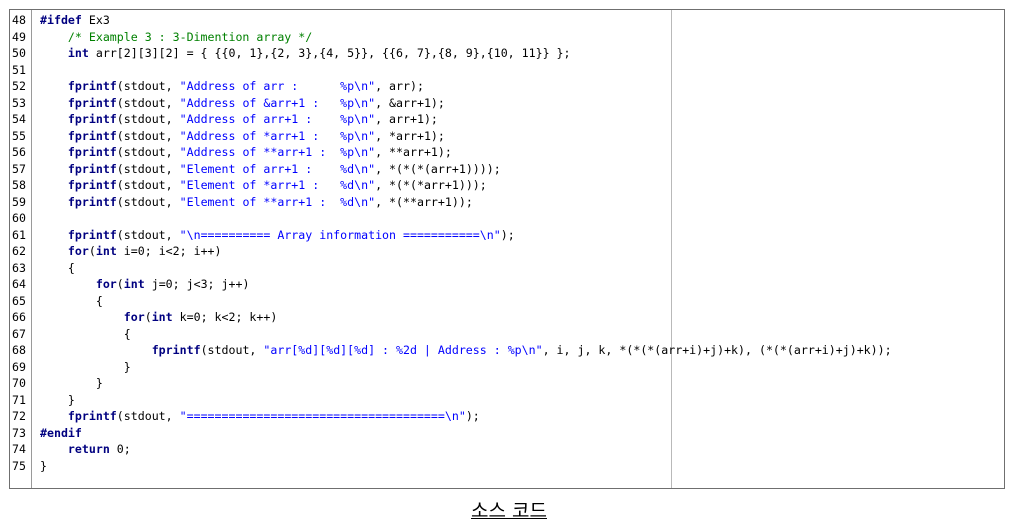 This screenshot has height=526, width=1018. I want to click on line-number: 69, so click(19, 366).